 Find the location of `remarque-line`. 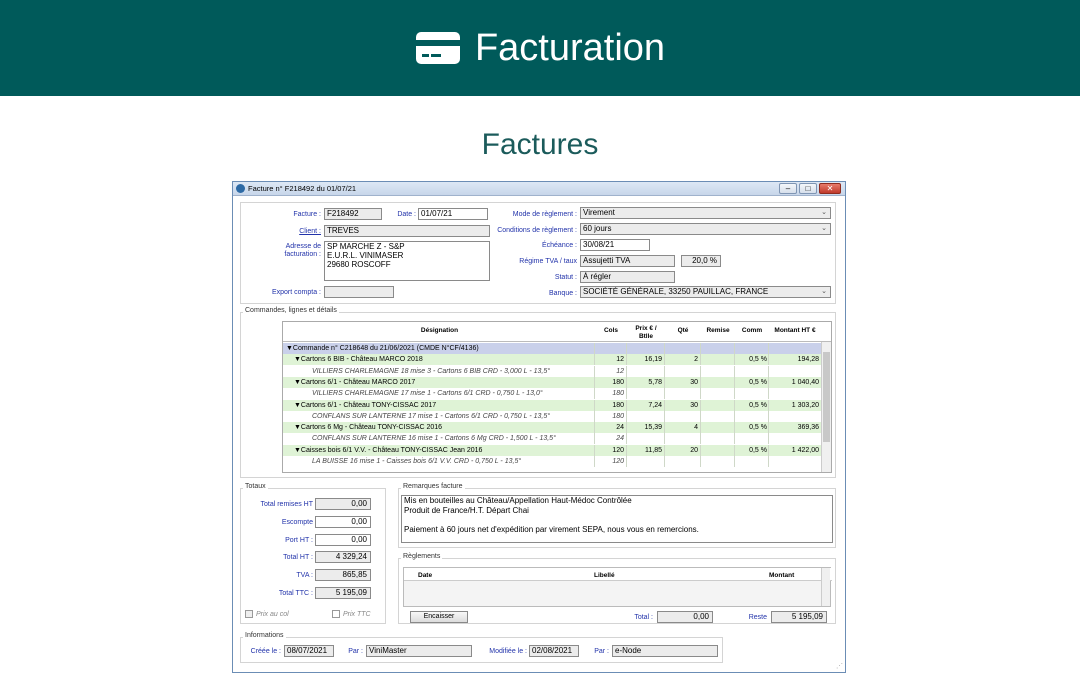

remarque-line is located at coordinates (618, 520).